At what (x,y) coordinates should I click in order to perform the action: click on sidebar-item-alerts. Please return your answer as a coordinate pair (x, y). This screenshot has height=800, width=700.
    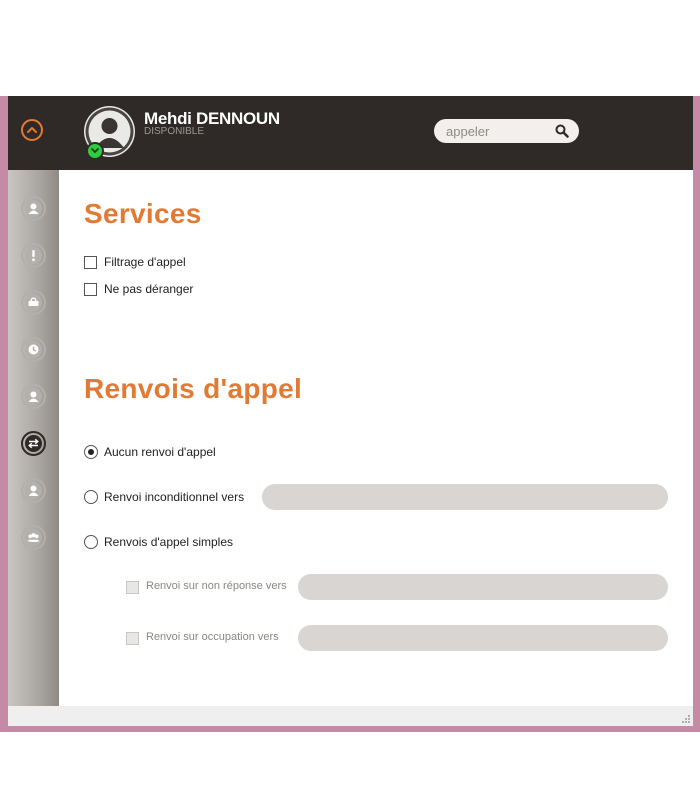
    Looking at the image, I should click on (33, 255).